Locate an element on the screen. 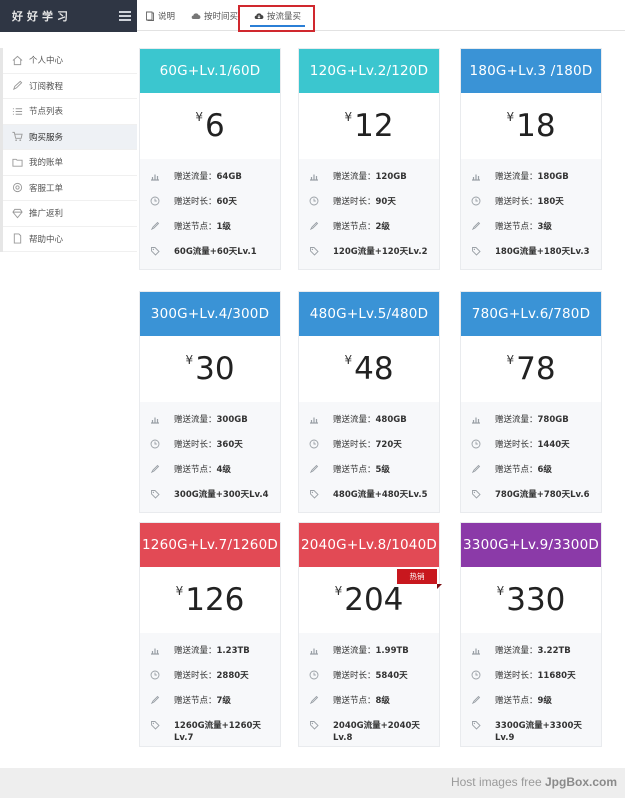  feature-value: 720天 is located at coordinates (388, 445).